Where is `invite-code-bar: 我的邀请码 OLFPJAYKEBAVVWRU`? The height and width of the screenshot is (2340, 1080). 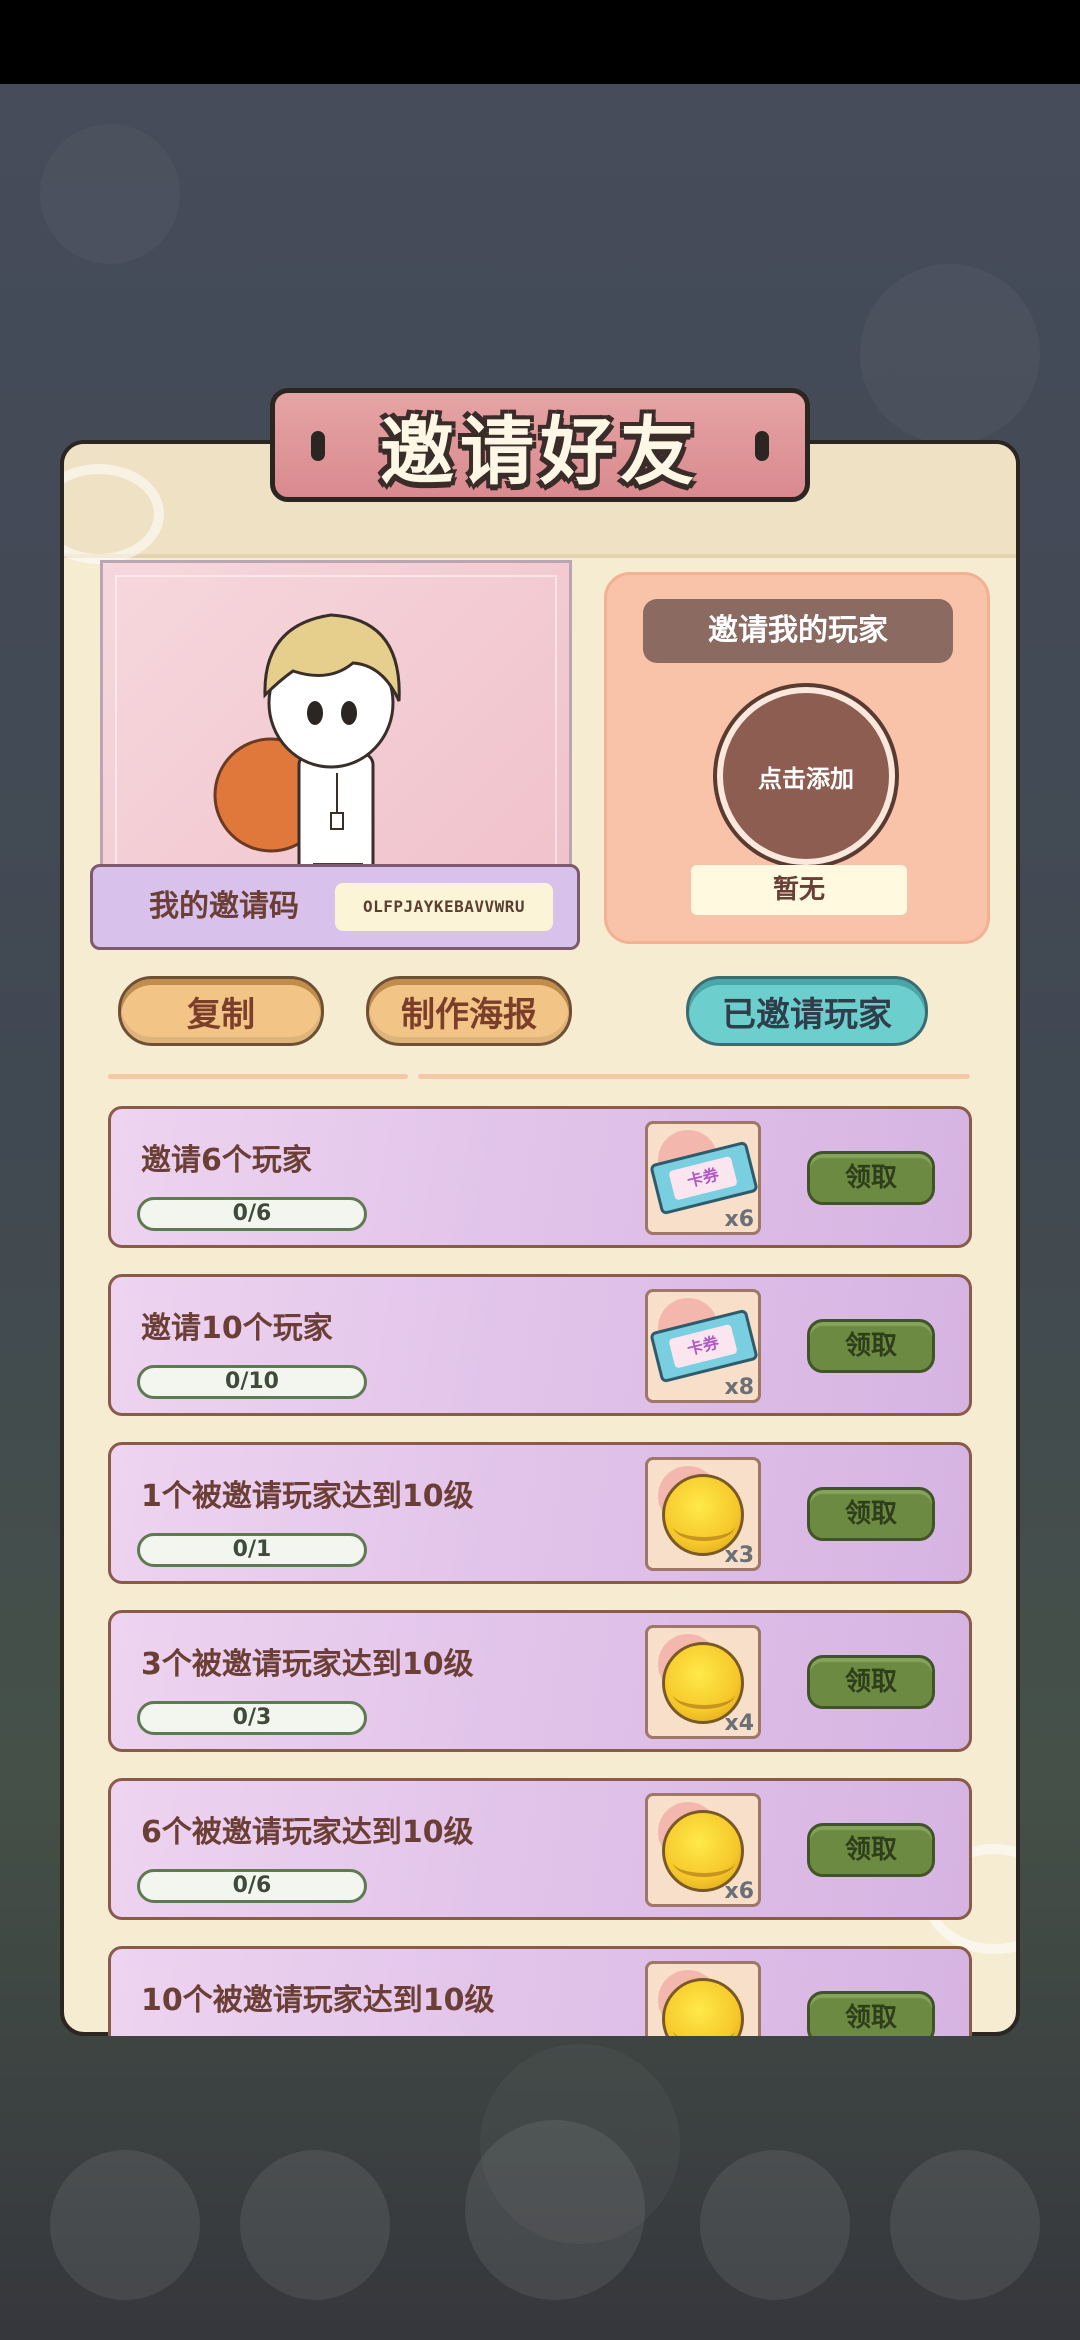
invite-code-bar: 我的邀请码 OLFPJAYKEBAVVWRU is located at coordinates (335, 907).